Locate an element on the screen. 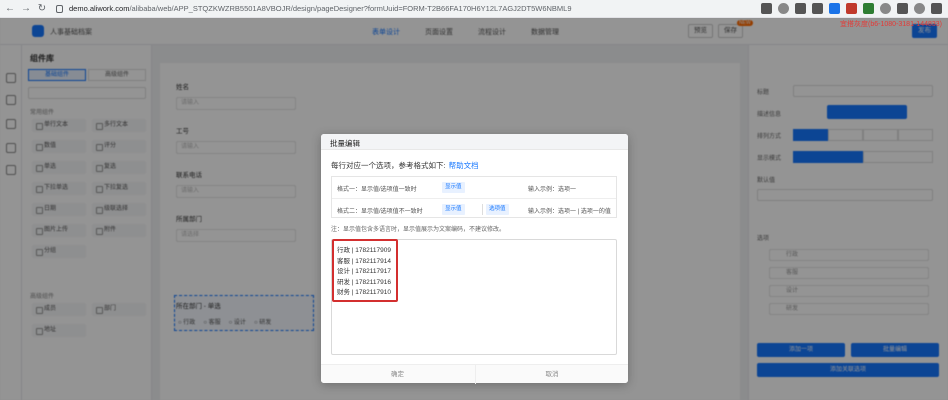  help-doc-link: 帮助文档 is located at coordinates (464, 165).